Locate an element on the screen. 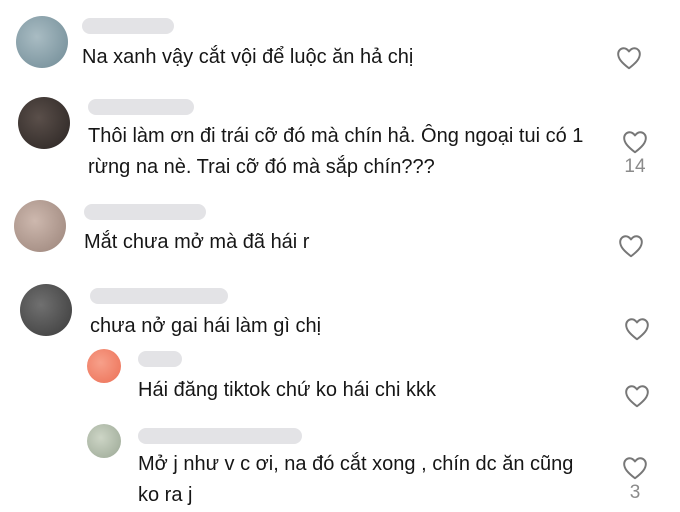 This screenshot has height=512, width=680. like-button: 3 is located at coordinates (635, 480).